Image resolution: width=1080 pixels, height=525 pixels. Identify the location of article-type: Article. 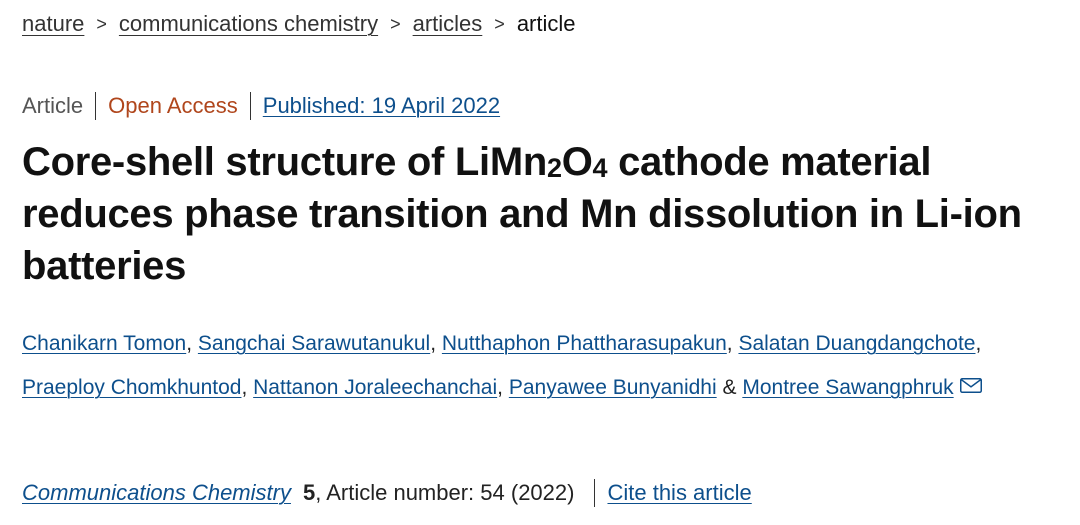
(53, 105).